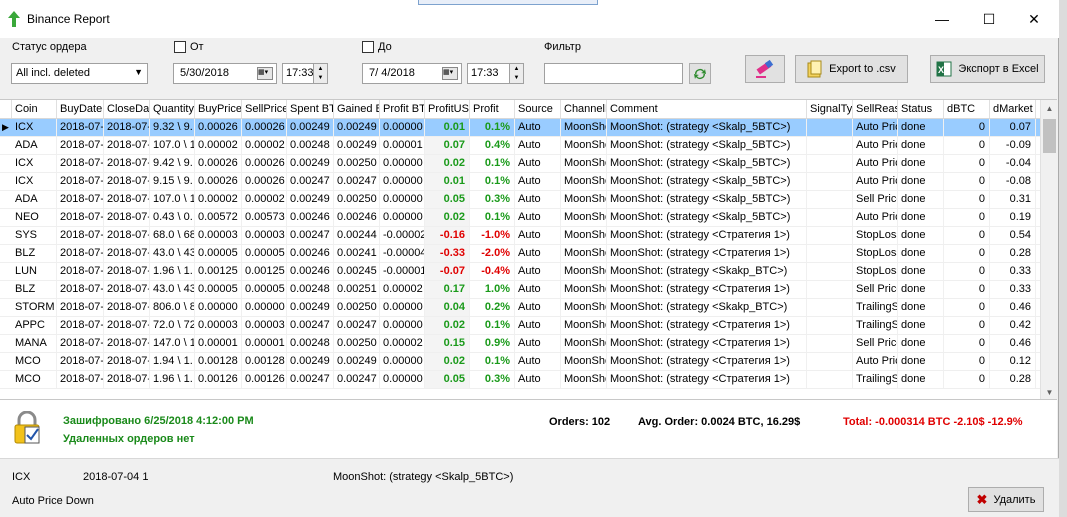  I want to click on csv-file-icon, so click(814, 69).